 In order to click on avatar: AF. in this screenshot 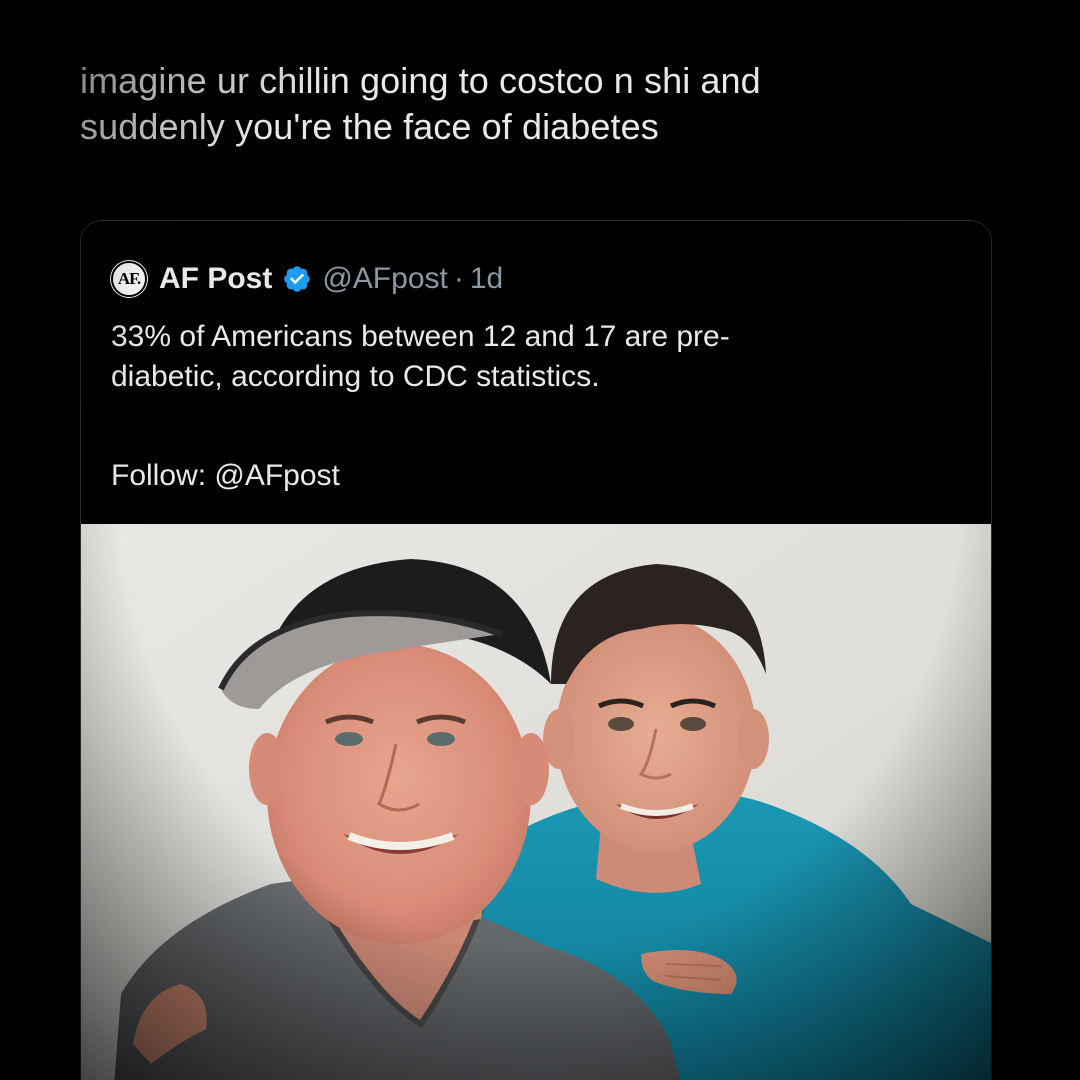, I will do `click(129, 279)`.